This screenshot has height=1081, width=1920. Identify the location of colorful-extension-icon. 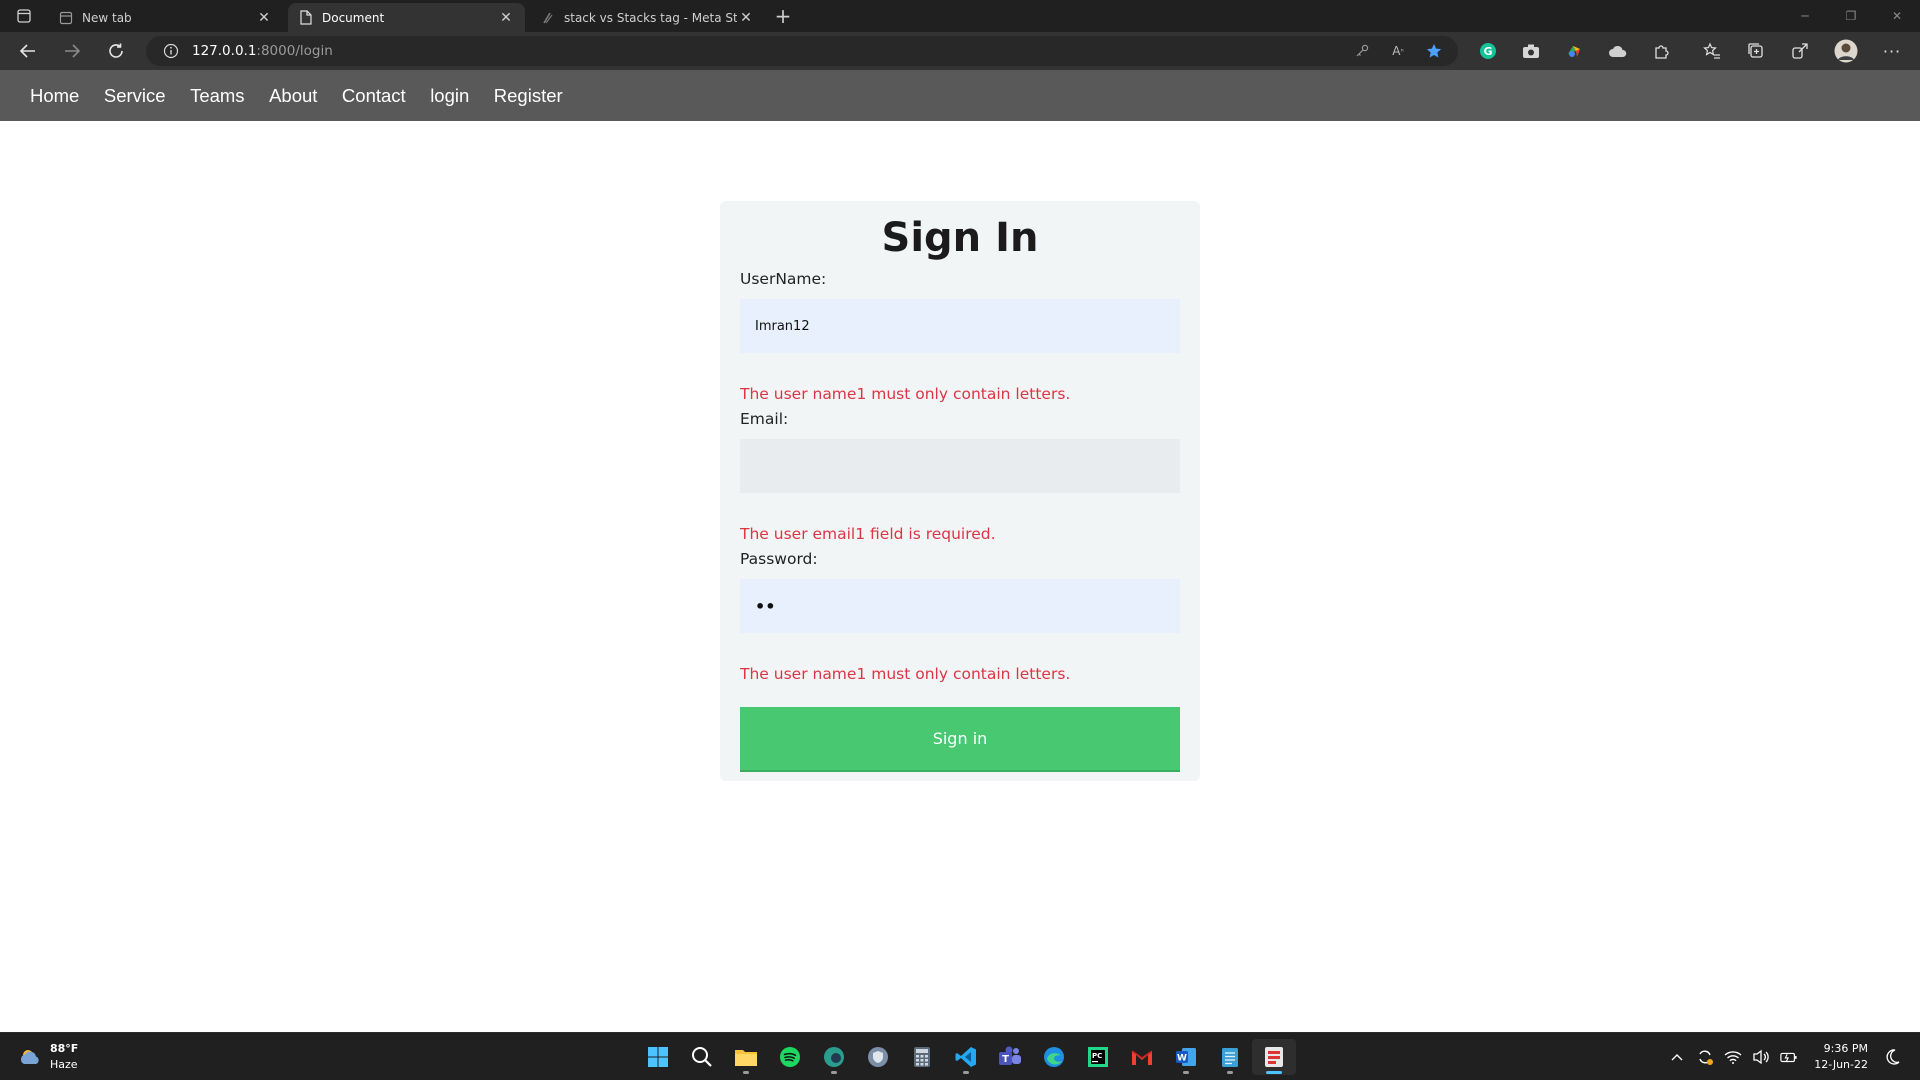
(1574, 51).